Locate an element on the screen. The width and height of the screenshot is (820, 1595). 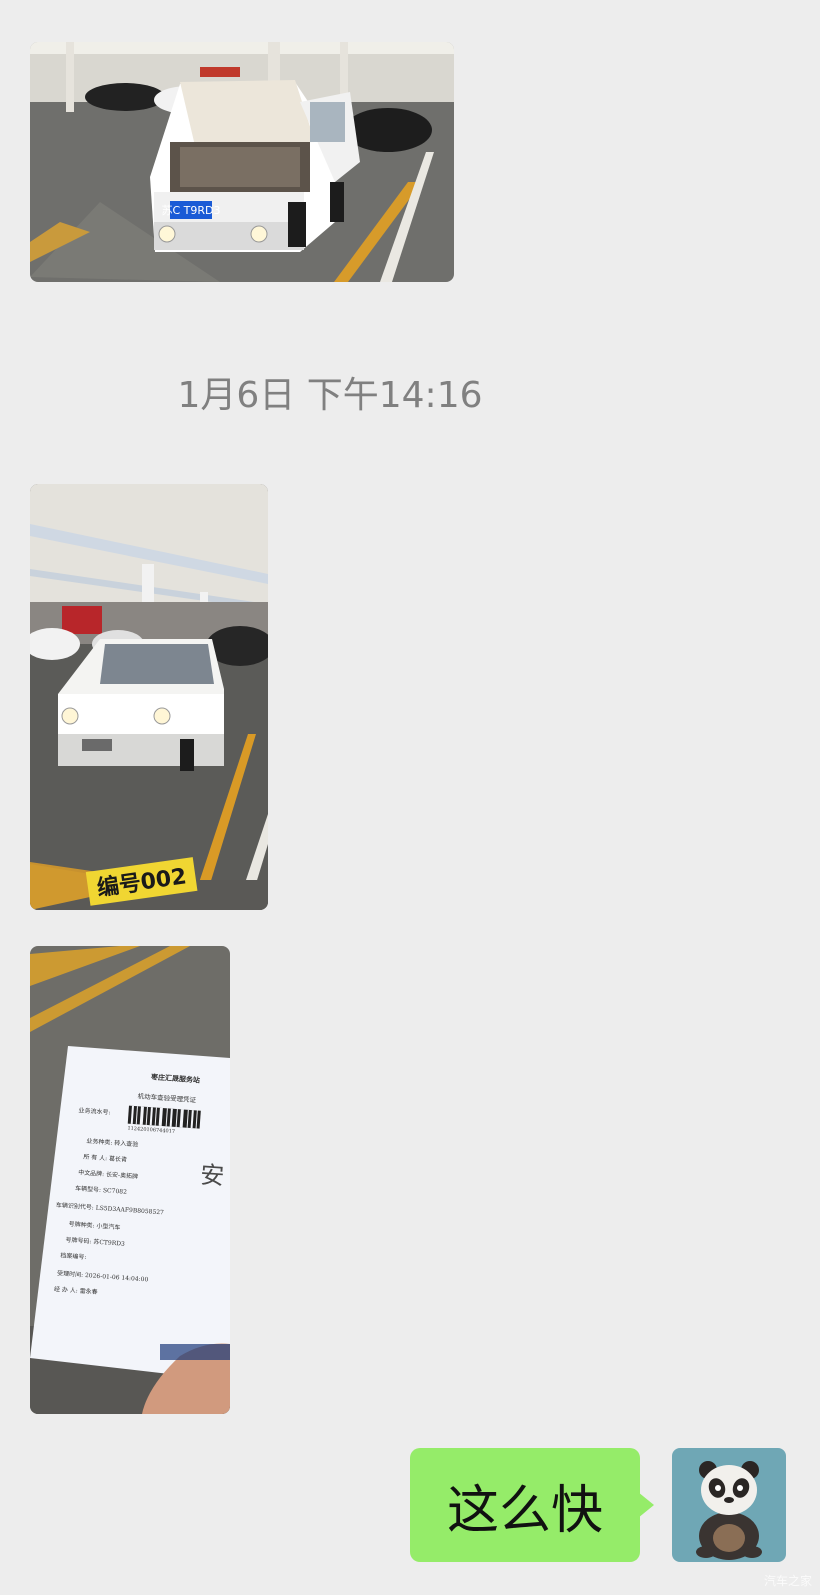
car-lot-image: 编号002 is located at coordinates (149, 697).